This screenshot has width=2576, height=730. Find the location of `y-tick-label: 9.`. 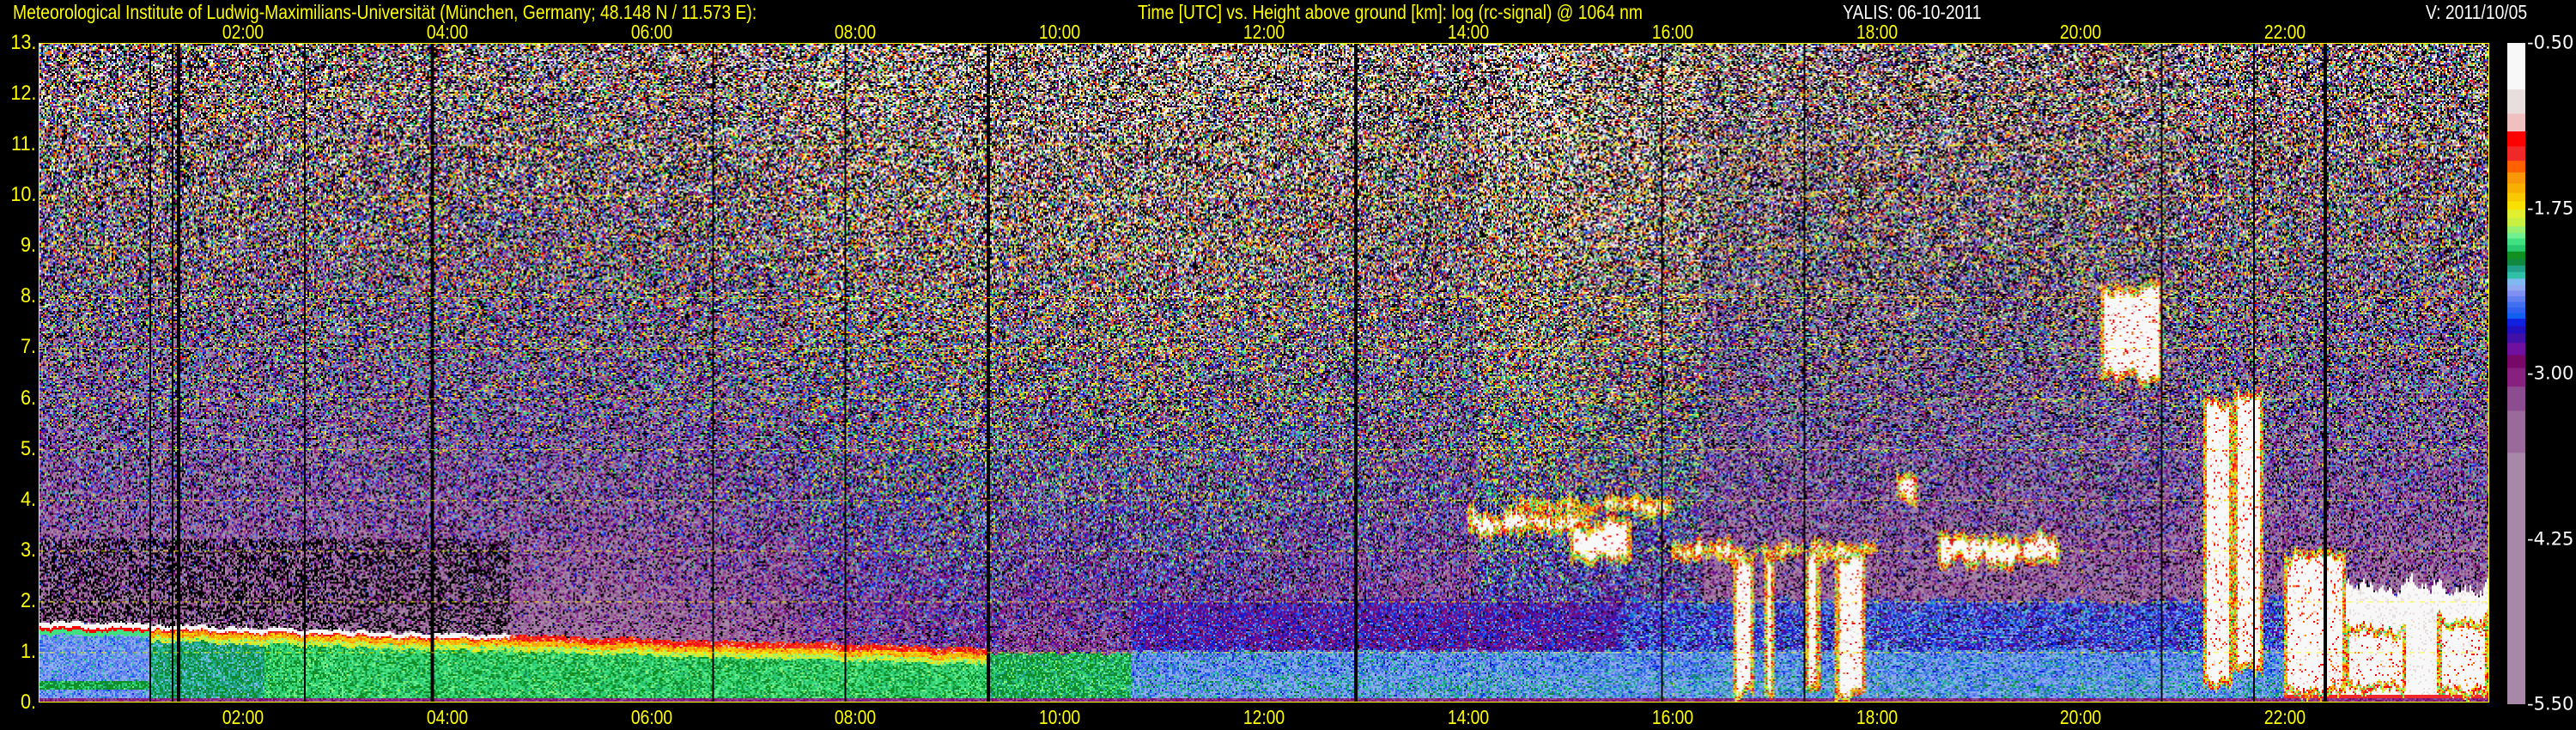

y-tick-label: 9. is located at coordinates (28, 246).